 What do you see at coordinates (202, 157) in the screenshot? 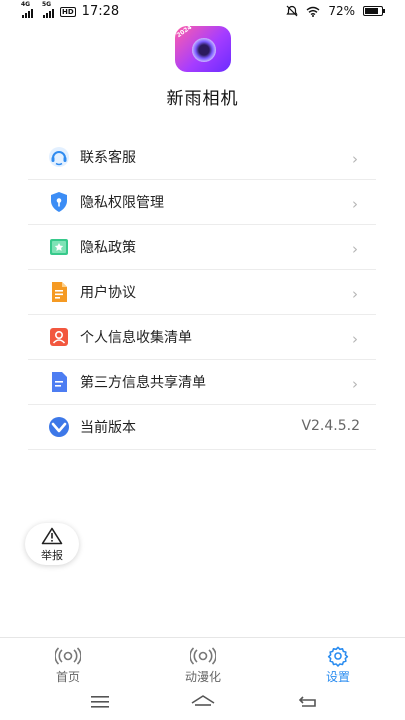
I see `menu-item-customer-service: 联系客服 ›` at bounding box center [202, 157].